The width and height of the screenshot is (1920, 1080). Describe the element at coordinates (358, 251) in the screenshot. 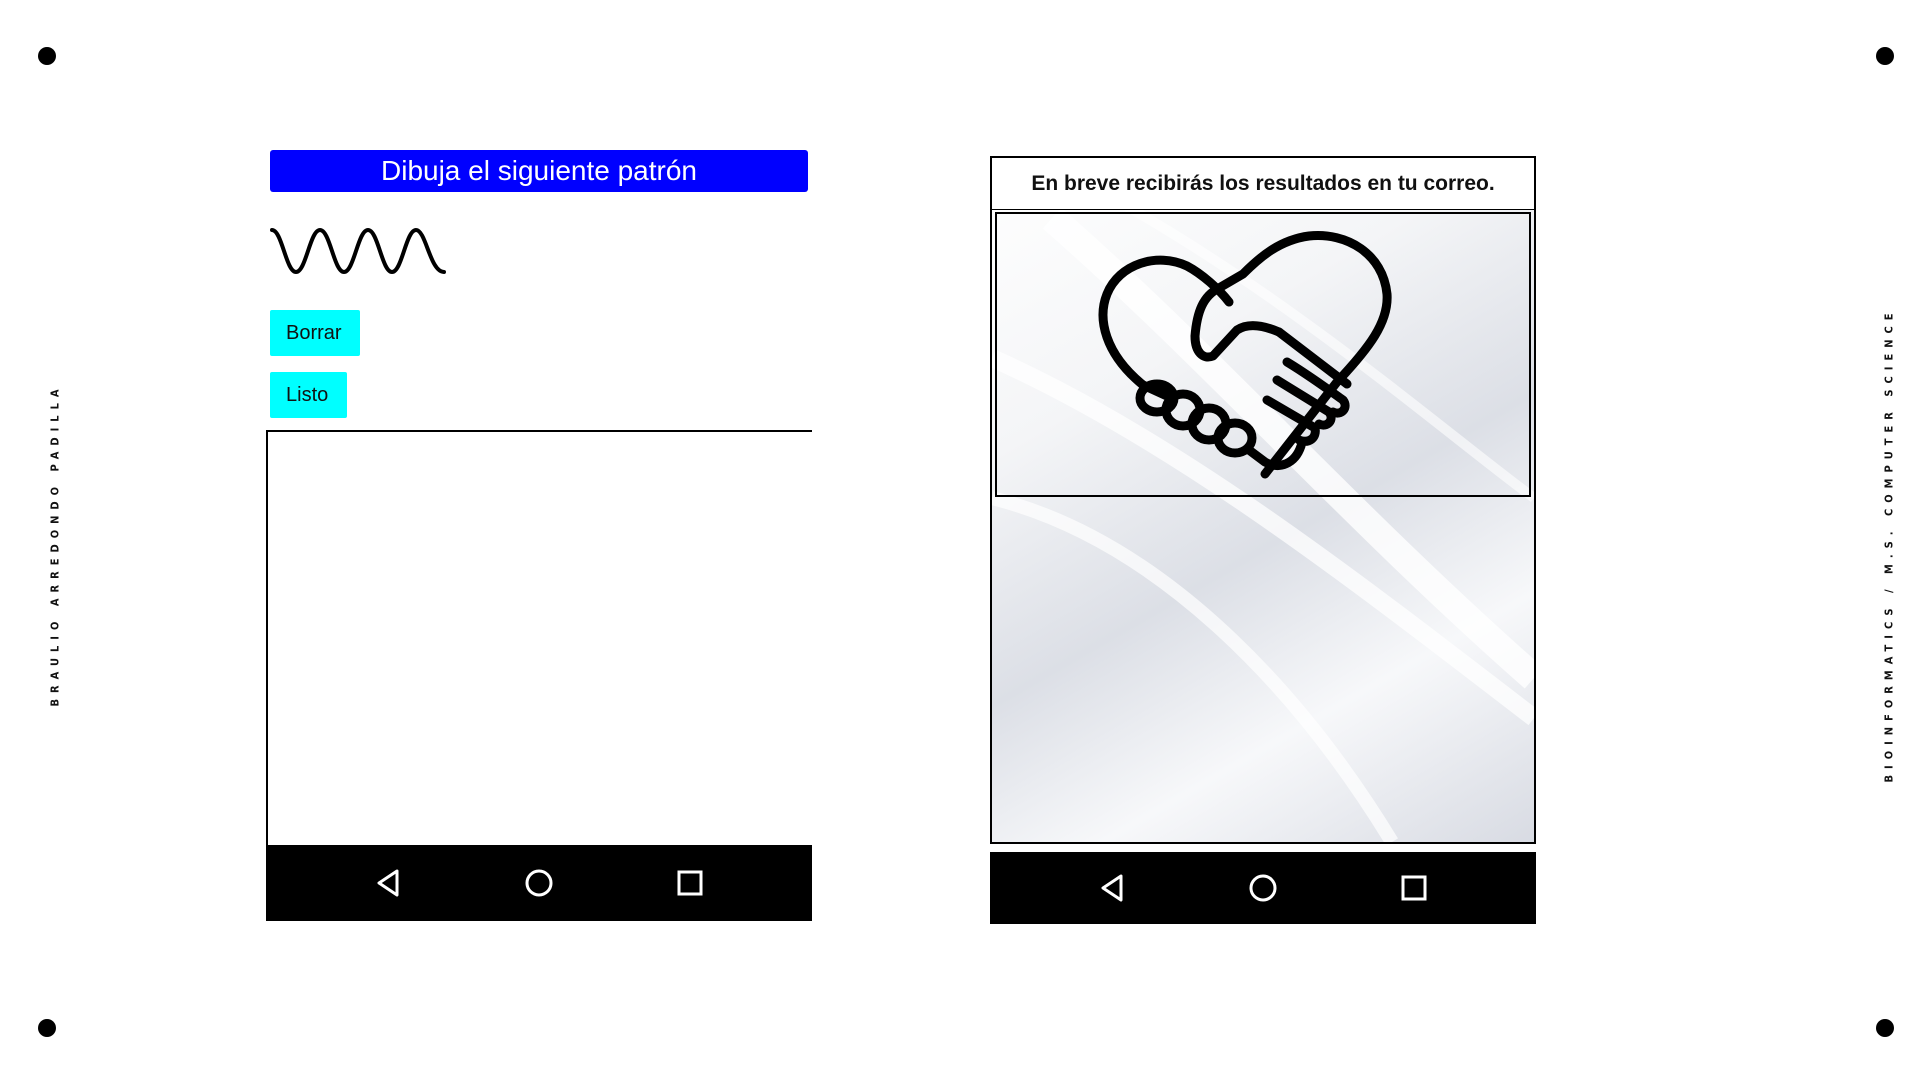

I see `sine-wave-icon` at that location.